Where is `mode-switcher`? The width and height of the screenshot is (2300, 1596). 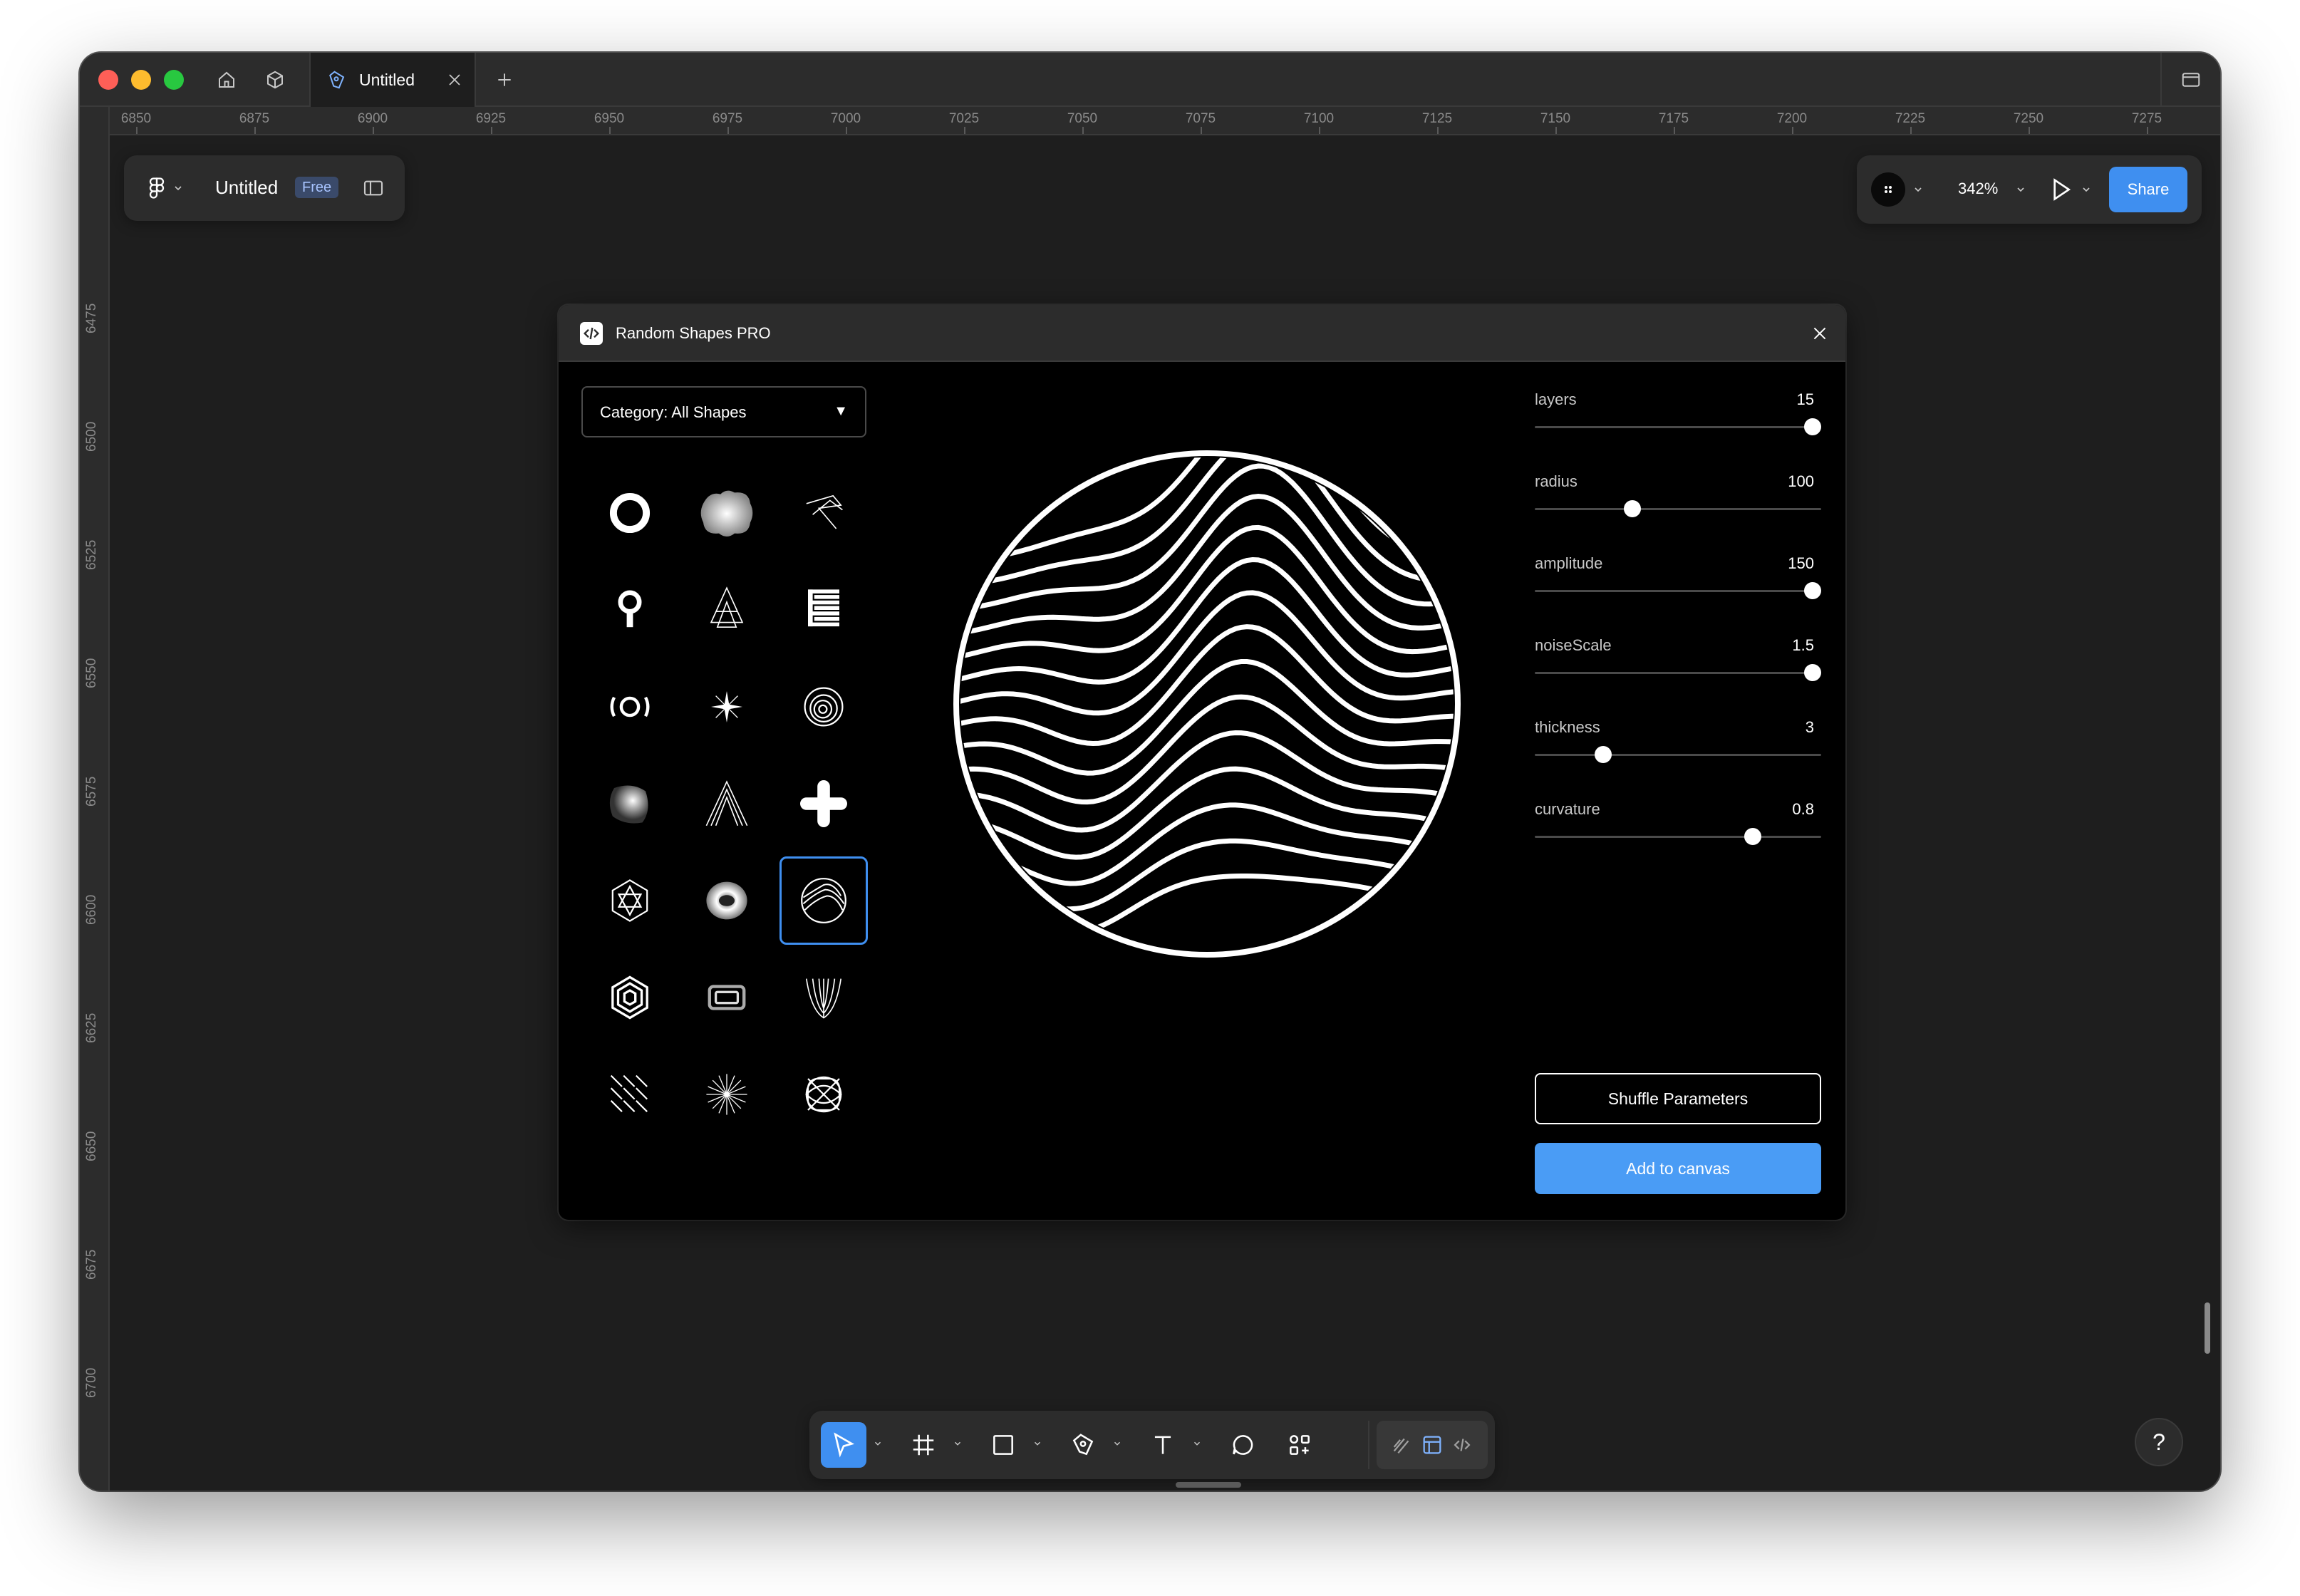 mode-switcher is located at coordinates (1433, 1445).